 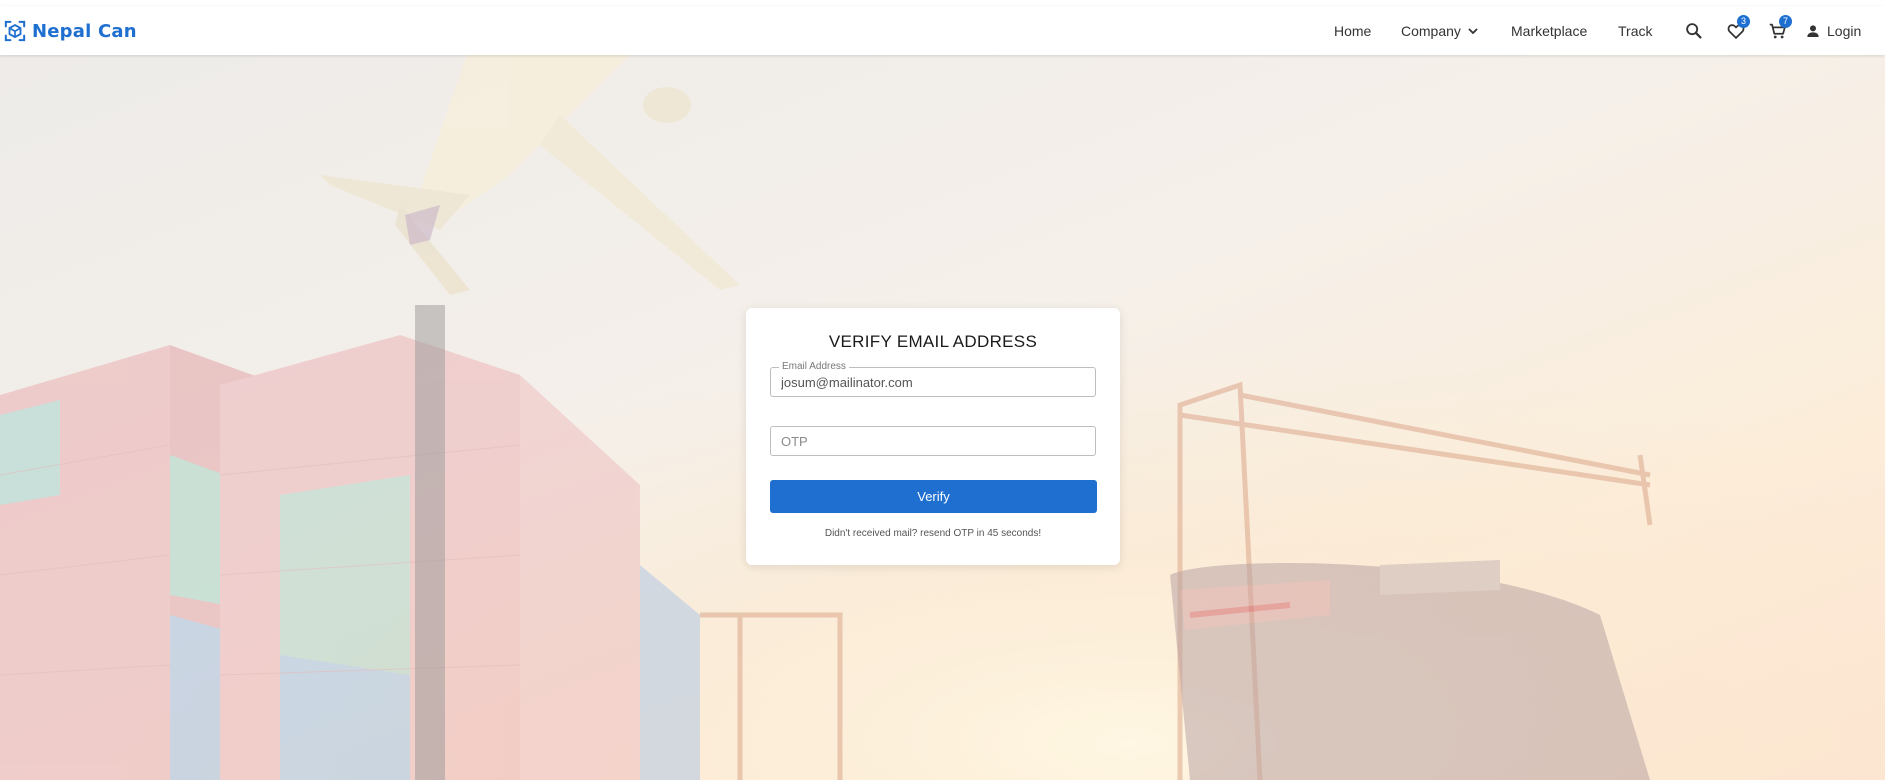 I want to click on nav-company: Company, so click(x=1440, y=31).